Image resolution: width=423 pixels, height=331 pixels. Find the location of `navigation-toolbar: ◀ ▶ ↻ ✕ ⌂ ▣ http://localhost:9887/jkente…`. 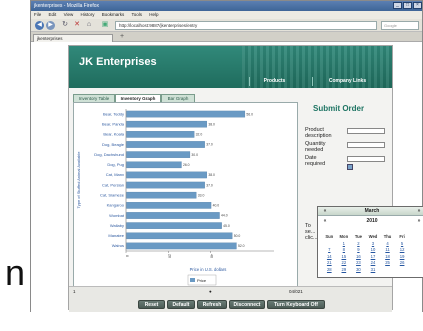

navigation-toolbar: ◀ ▶ ↻ ✕ ⌂ ▣ http://localhost:9887/jkente… is located at coordinates (226, 25).